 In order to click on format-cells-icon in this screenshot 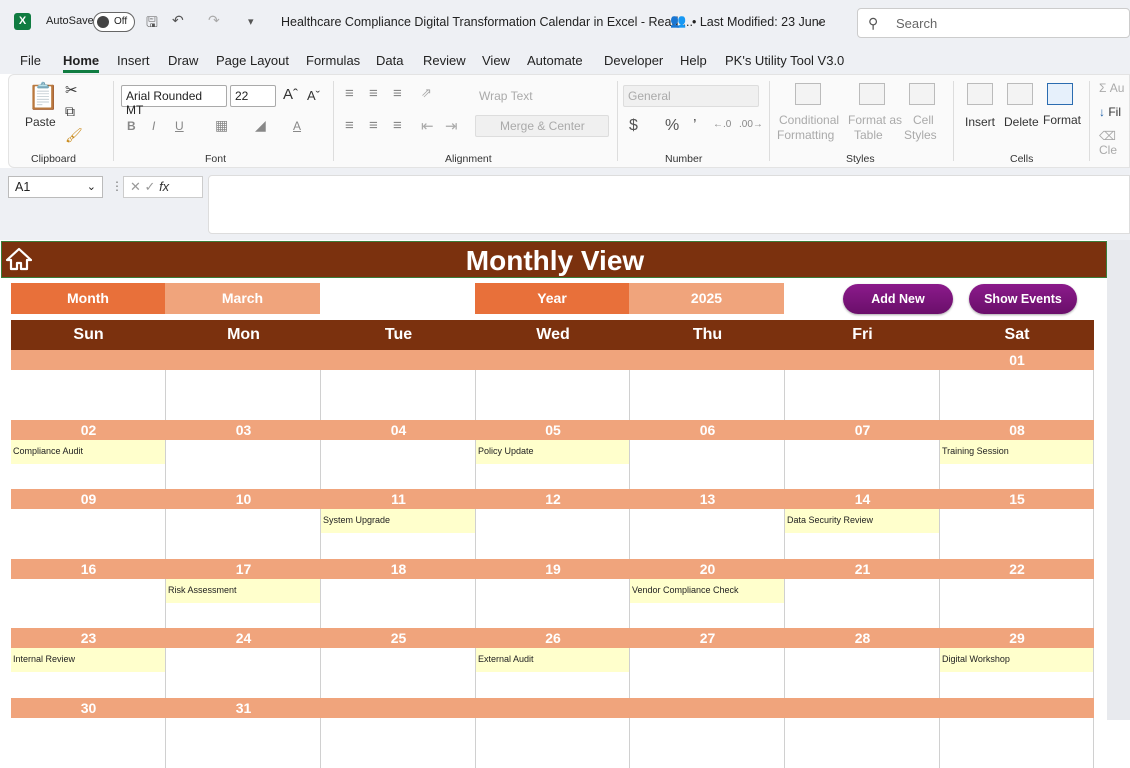, I will do `click(1060, 94)`.